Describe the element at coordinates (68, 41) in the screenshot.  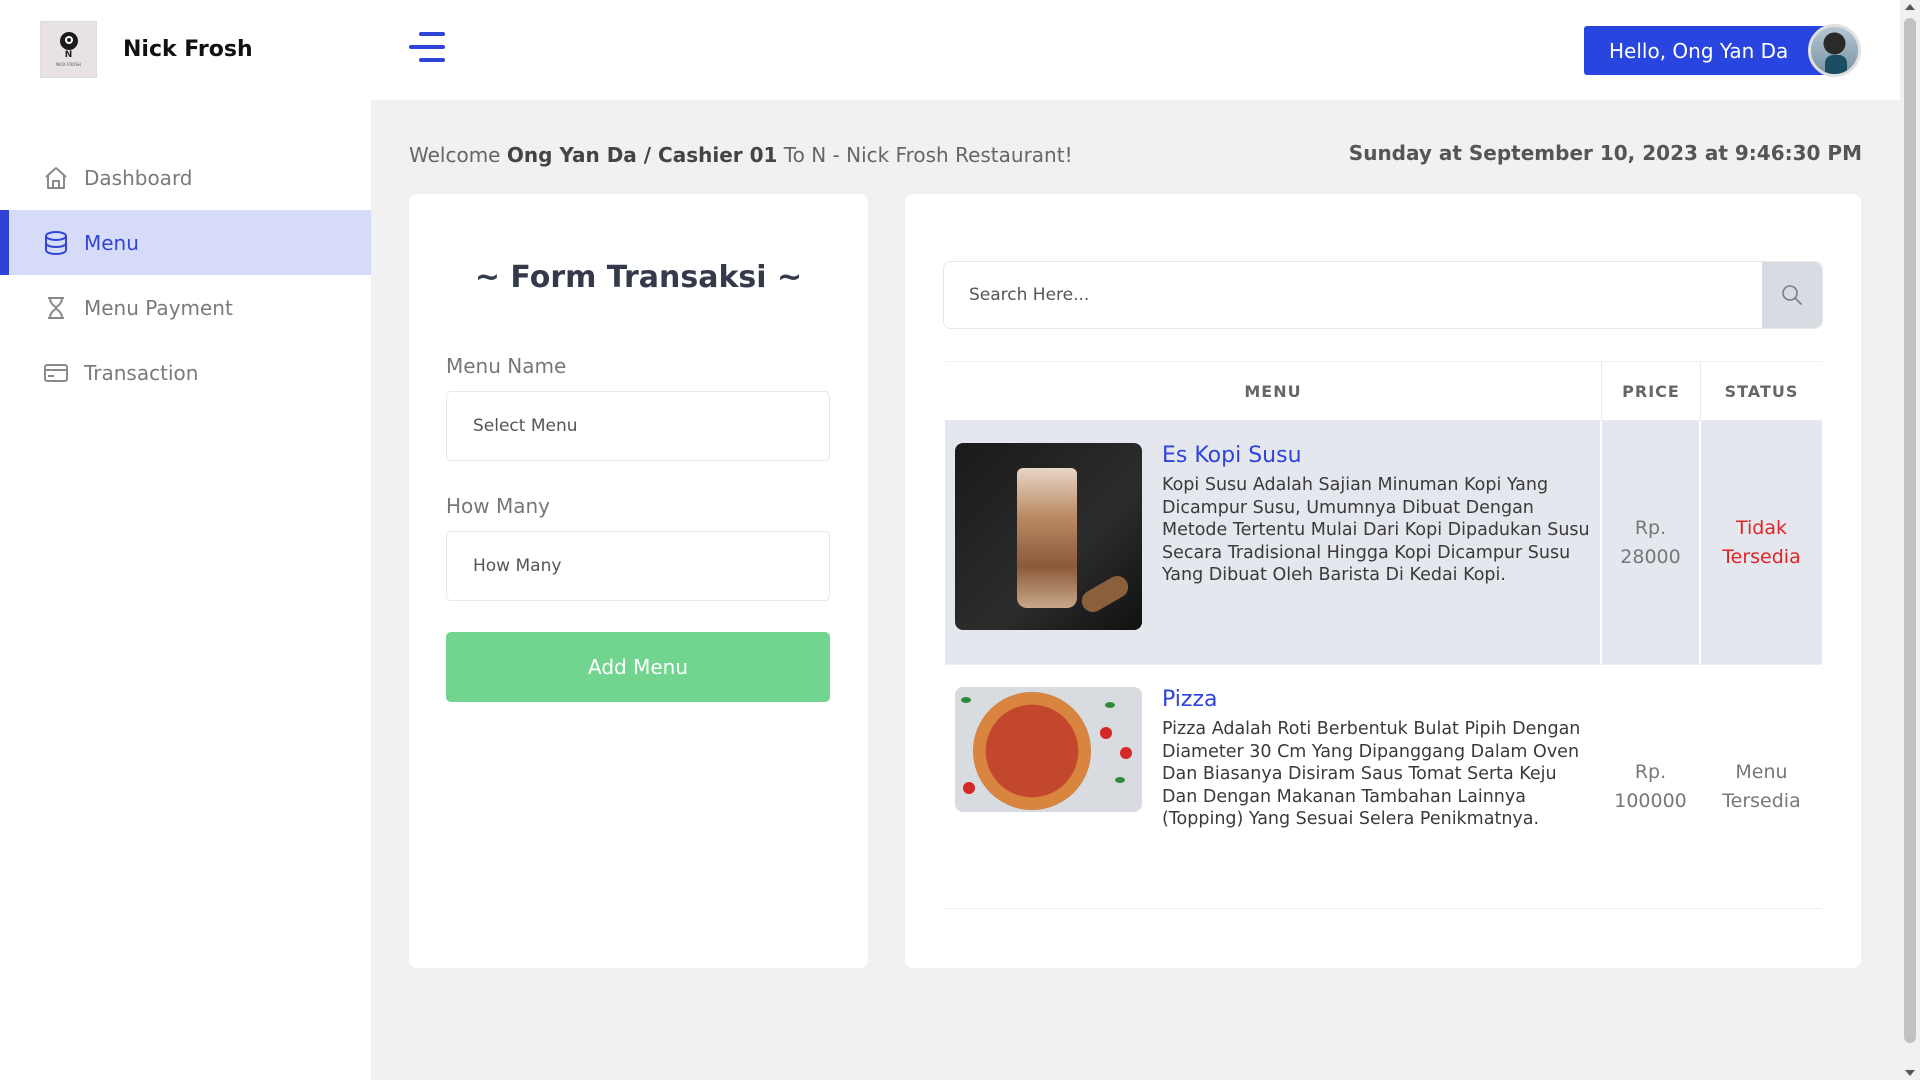
I see `logo-mark-icon` at that location.